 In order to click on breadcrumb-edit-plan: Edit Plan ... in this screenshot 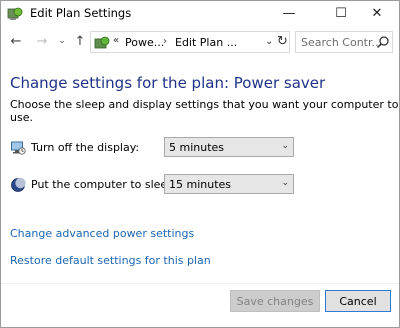, I will do `click(206, 42)`.